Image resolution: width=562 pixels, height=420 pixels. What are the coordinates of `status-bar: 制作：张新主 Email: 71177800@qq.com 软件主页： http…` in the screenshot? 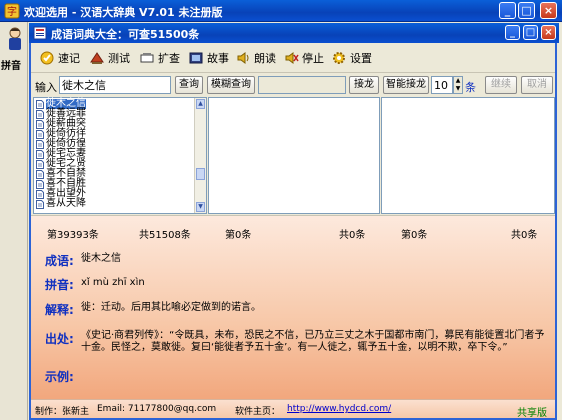 It's located at (293, 409).